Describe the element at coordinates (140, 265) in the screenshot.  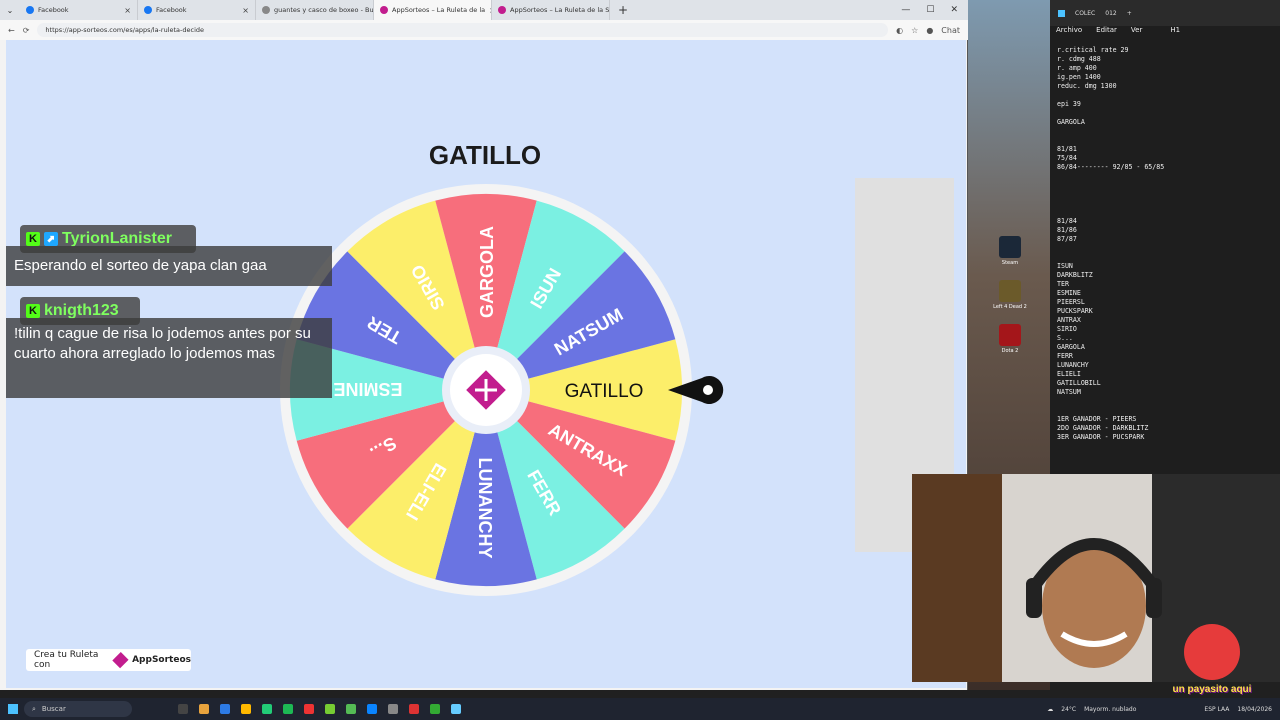
I see `chat-message-text: Esperando el sorteo de yapa clan gaa` at that location.